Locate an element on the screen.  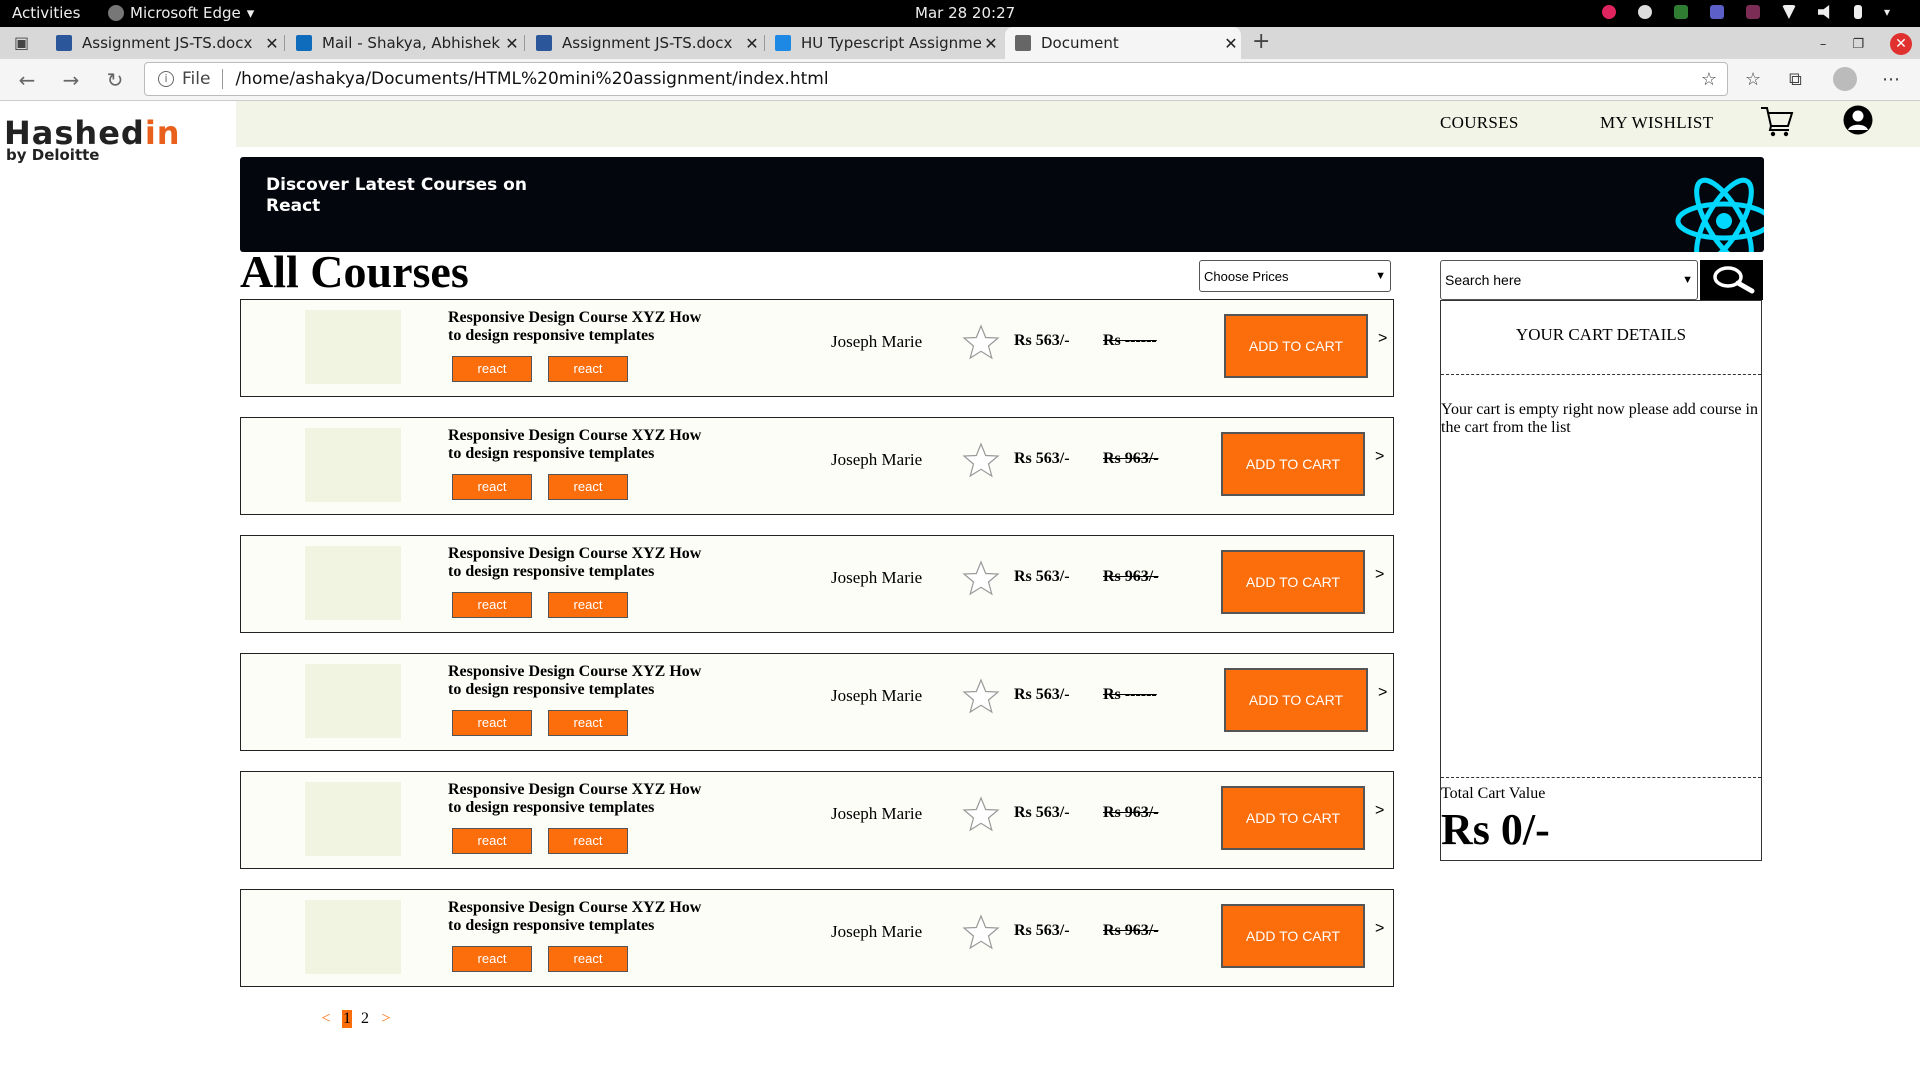
nav-courses-link: COURSES is located at coordinates (1479, 123).